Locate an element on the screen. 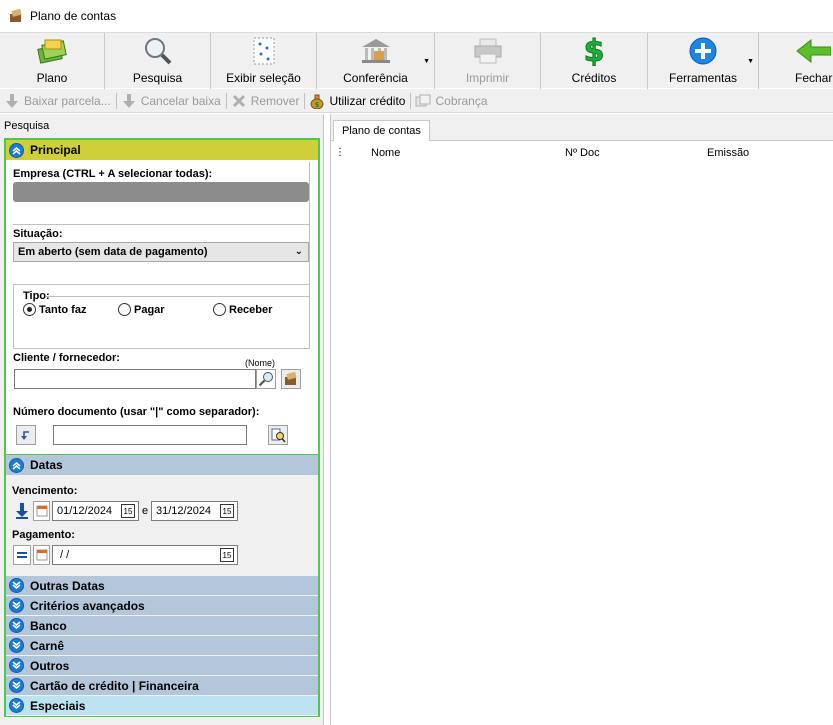 The image size is (833, 725). fechar-button: Fechar is located at coordinates (796, 61).